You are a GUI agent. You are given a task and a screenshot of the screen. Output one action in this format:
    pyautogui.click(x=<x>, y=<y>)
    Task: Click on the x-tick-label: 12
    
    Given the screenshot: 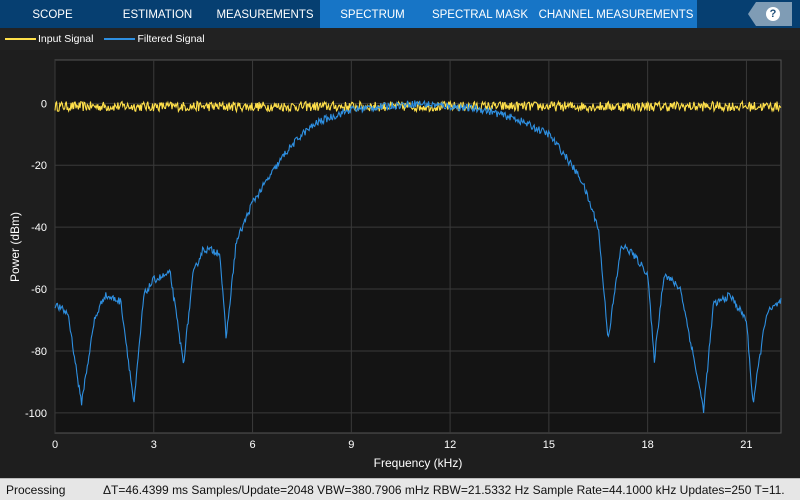 What is the action you would take?
    pyautogui.click(x=450, y=445)
    